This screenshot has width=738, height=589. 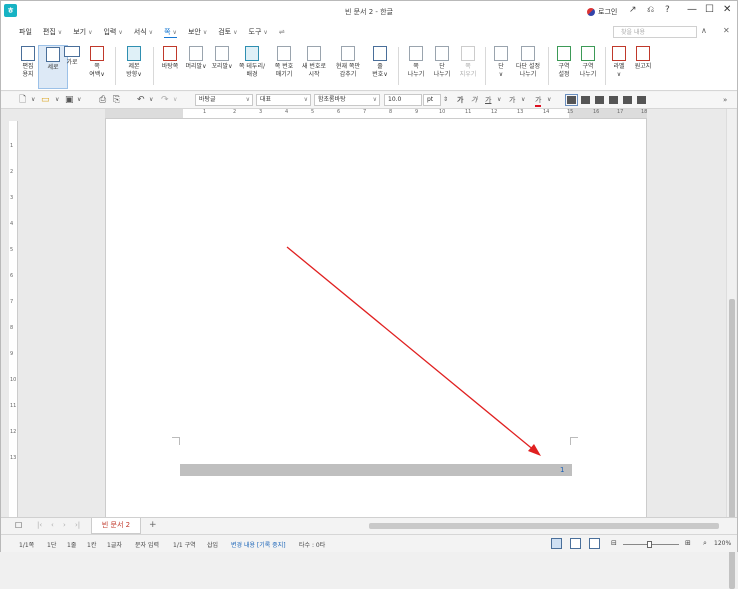 What do you see at coordinates (731, 349) in the screenshot?
I see `vertical-scrollbar` at bounding box center [731, 349].